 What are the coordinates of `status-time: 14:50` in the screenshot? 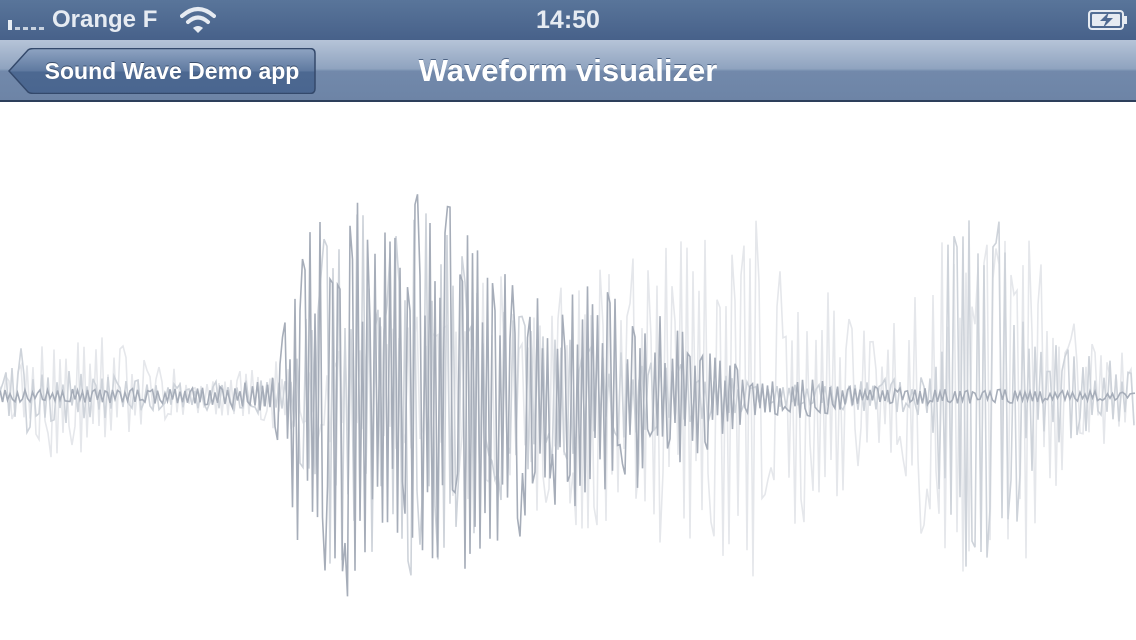 It's located at (568, 20).